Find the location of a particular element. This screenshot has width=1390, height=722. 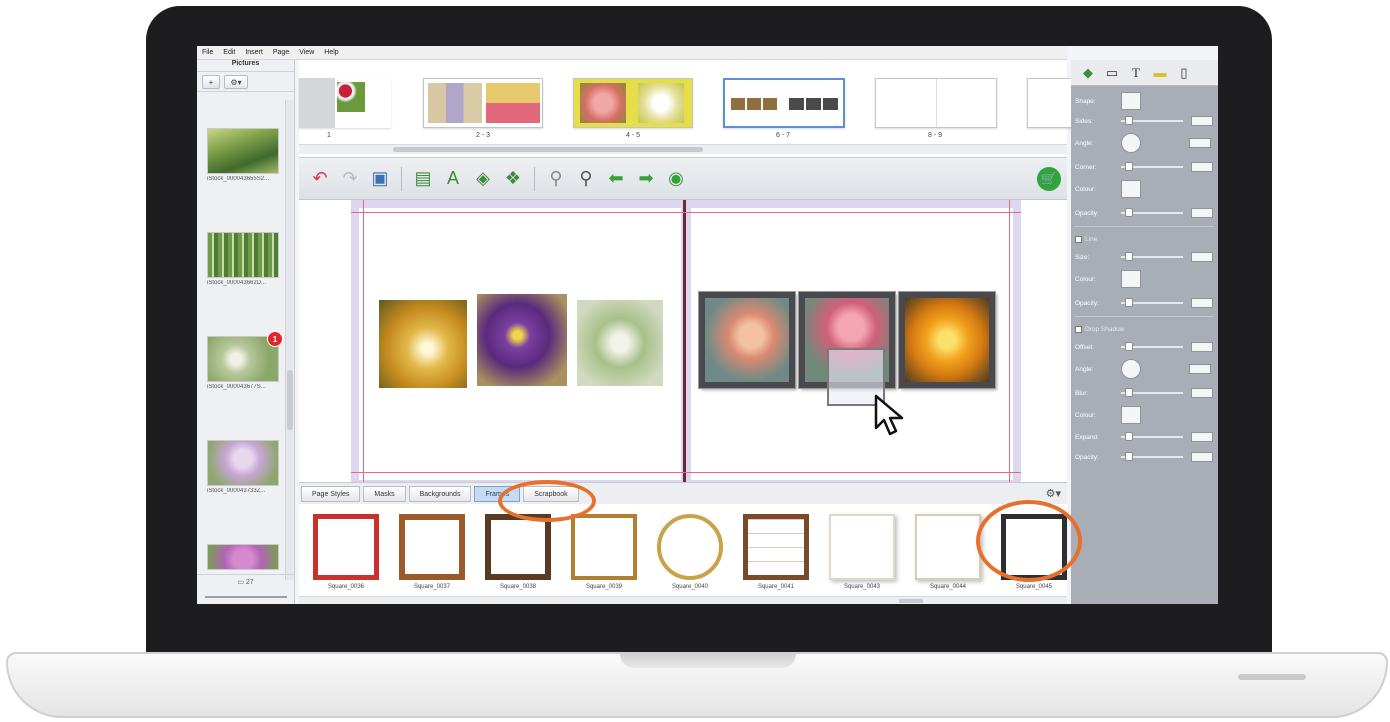

line-size-value is located at coordinates (1202, 257).